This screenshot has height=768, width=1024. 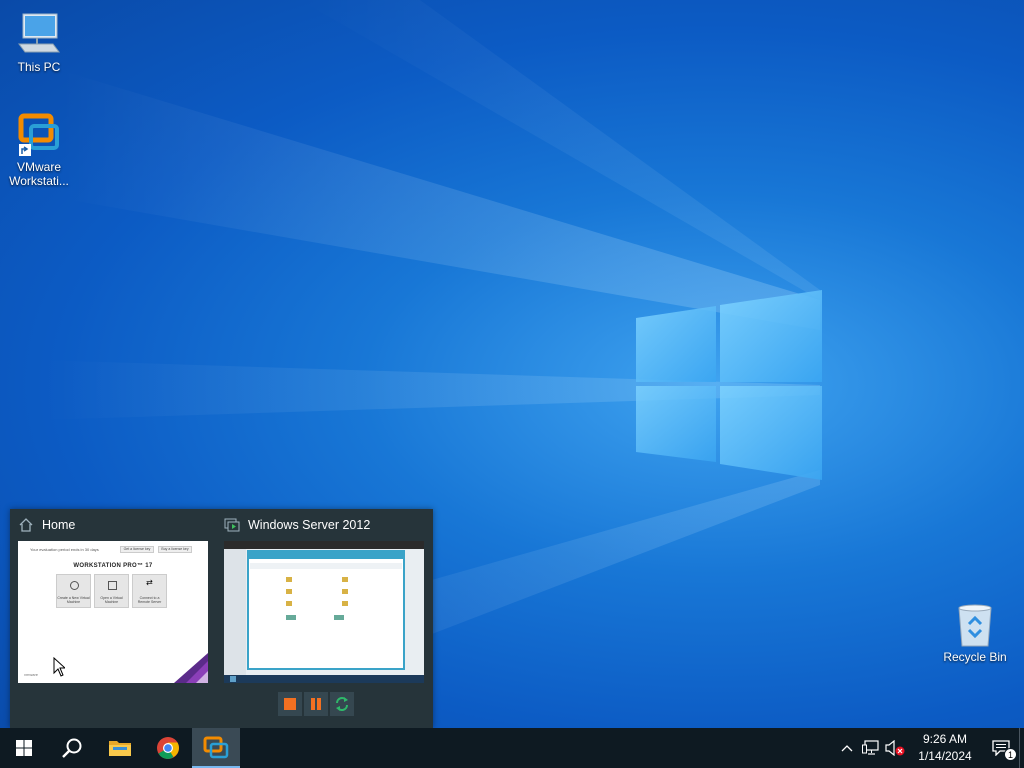 I want to click on restart-button, so click(x=342, y=704).